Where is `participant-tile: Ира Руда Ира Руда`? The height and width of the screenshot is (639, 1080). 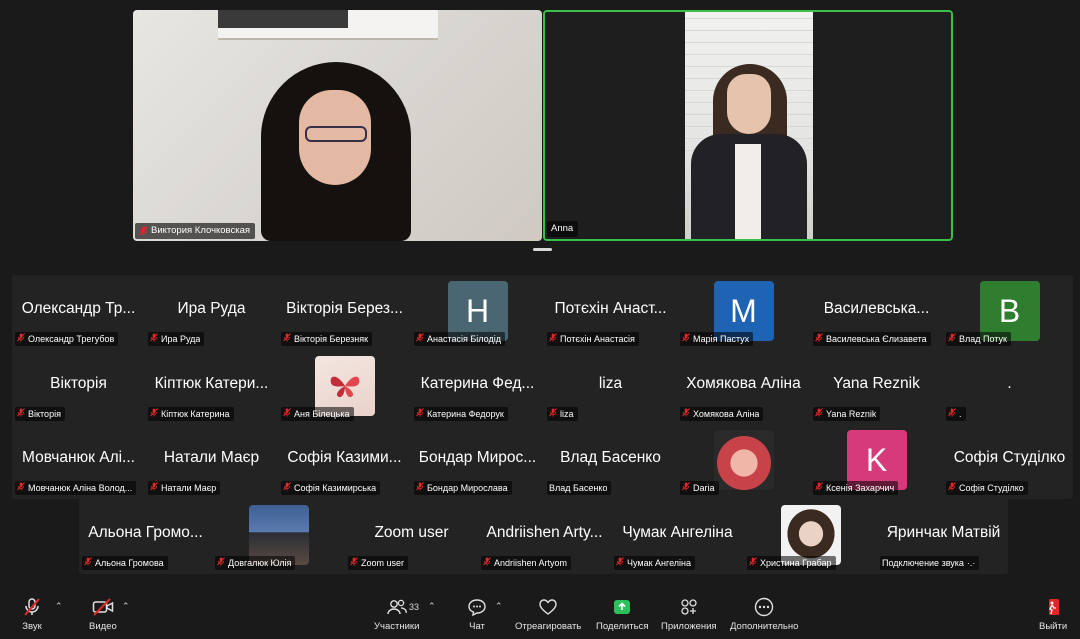 participant-tile: Ира Руда Ира Руда is located at coordinates (211, 312).